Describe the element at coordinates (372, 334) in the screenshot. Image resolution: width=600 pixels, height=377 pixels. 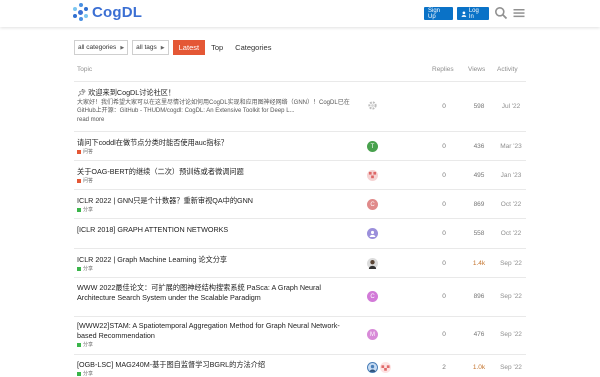
I see `avatar: M` at that location.